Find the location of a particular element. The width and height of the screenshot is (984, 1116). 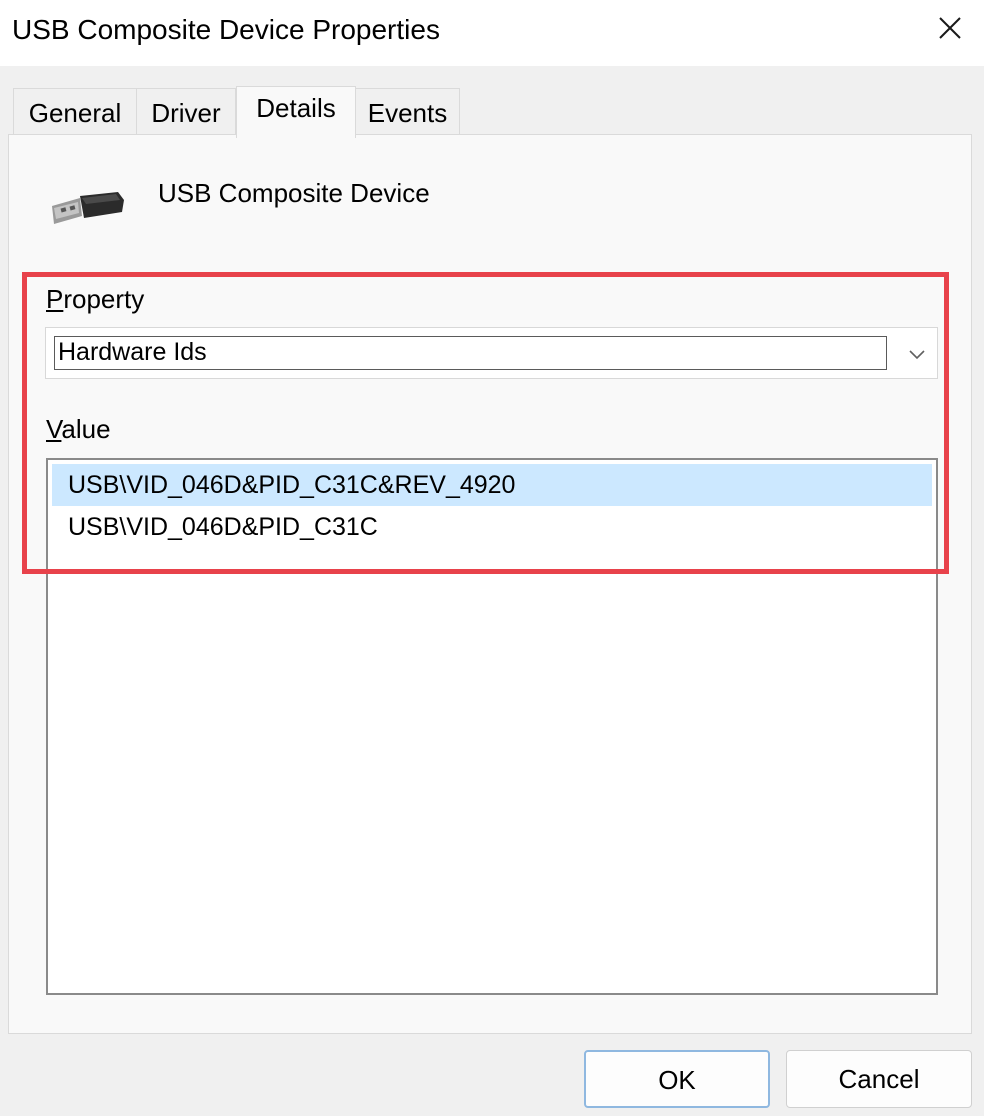

property-label-rest: roperty is located at coordinates (104, 299).